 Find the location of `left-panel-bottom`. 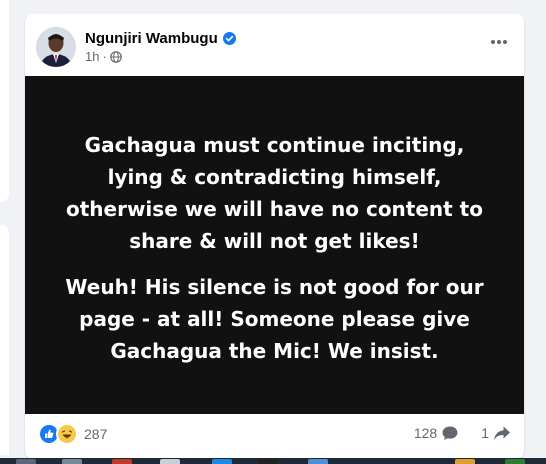

left-panel-bottom is located at coordinates (4, 340).